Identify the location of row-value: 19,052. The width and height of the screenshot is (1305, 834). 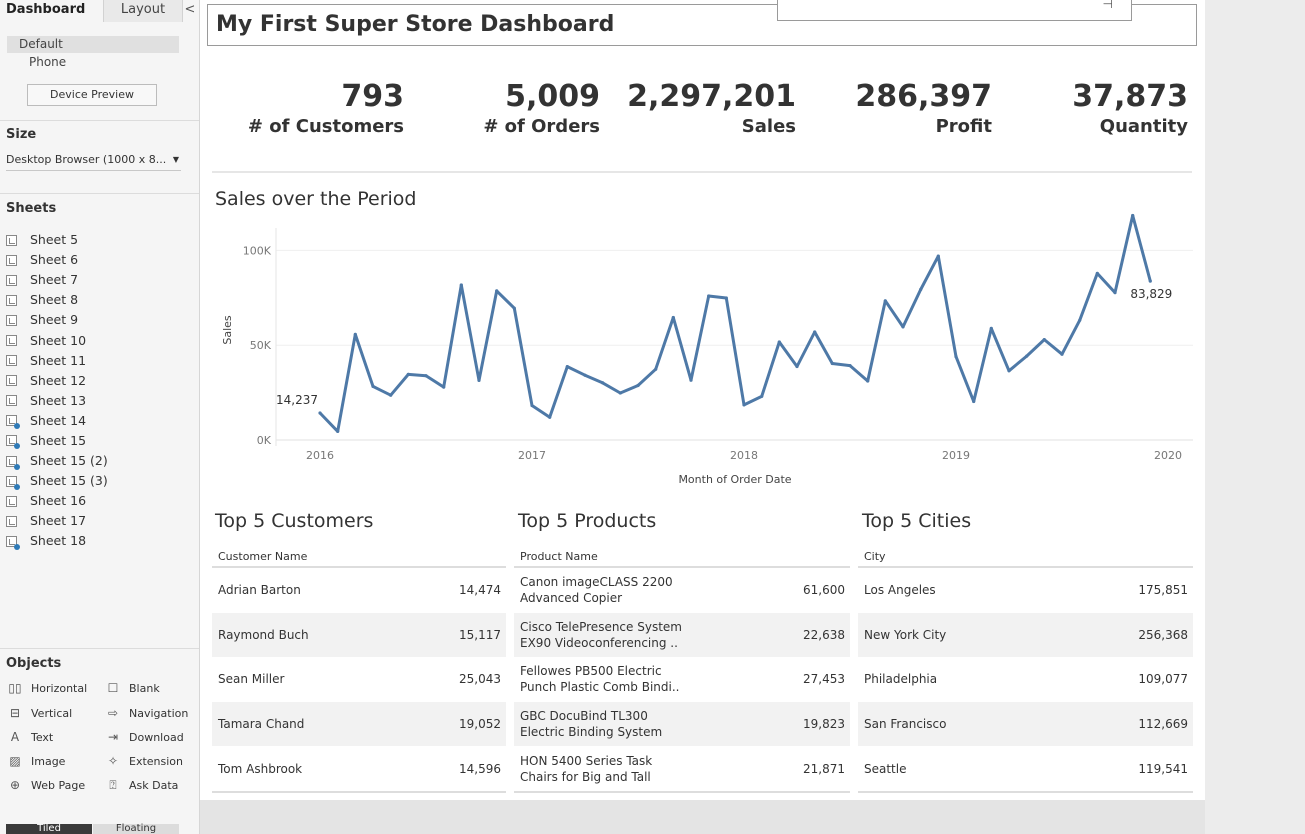
(480, 724).